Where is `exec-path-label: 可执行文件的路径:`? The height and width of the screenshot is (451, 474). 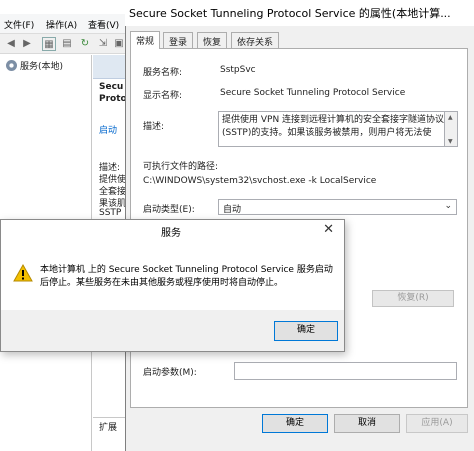
exec-path-label: 可执行文件的路径: is located at coordinates (181, 167).